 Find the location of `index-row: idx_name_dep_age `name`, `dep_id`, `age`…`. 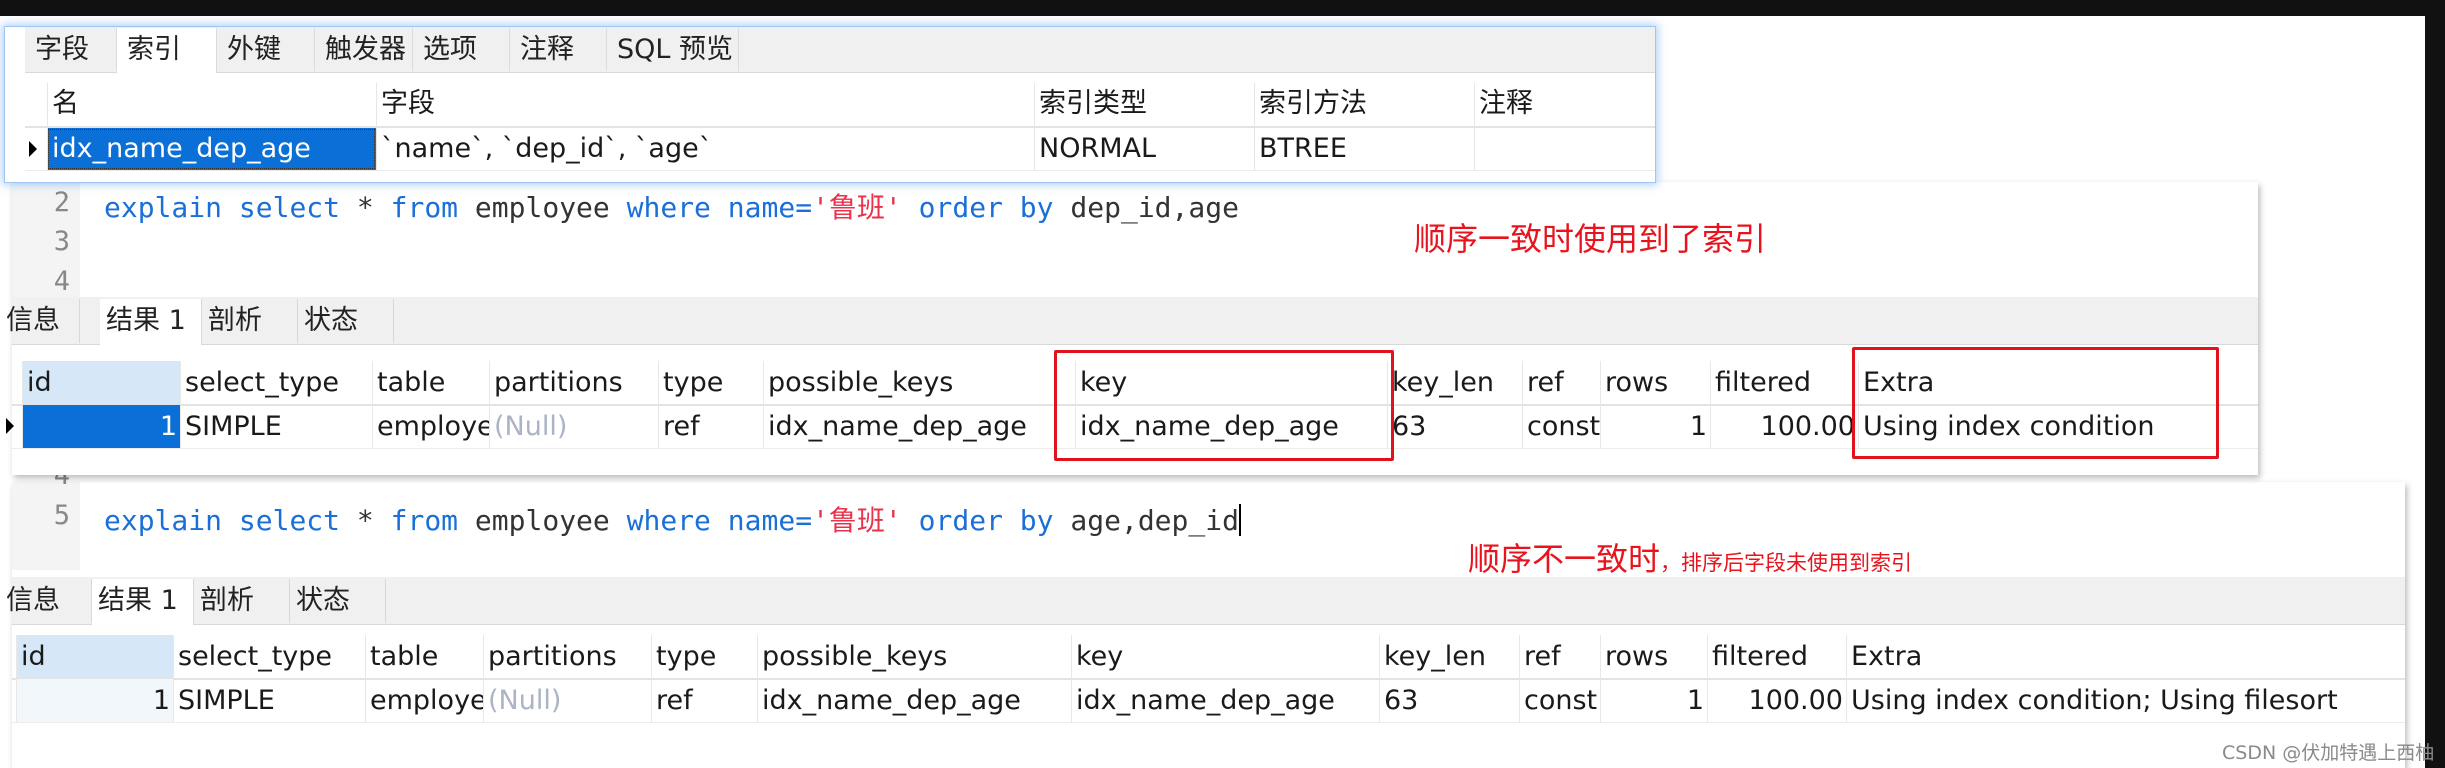

index-row: idx_name_dep_age `name`, `dep_id`, `age`… is located at coordinates (840, 149).